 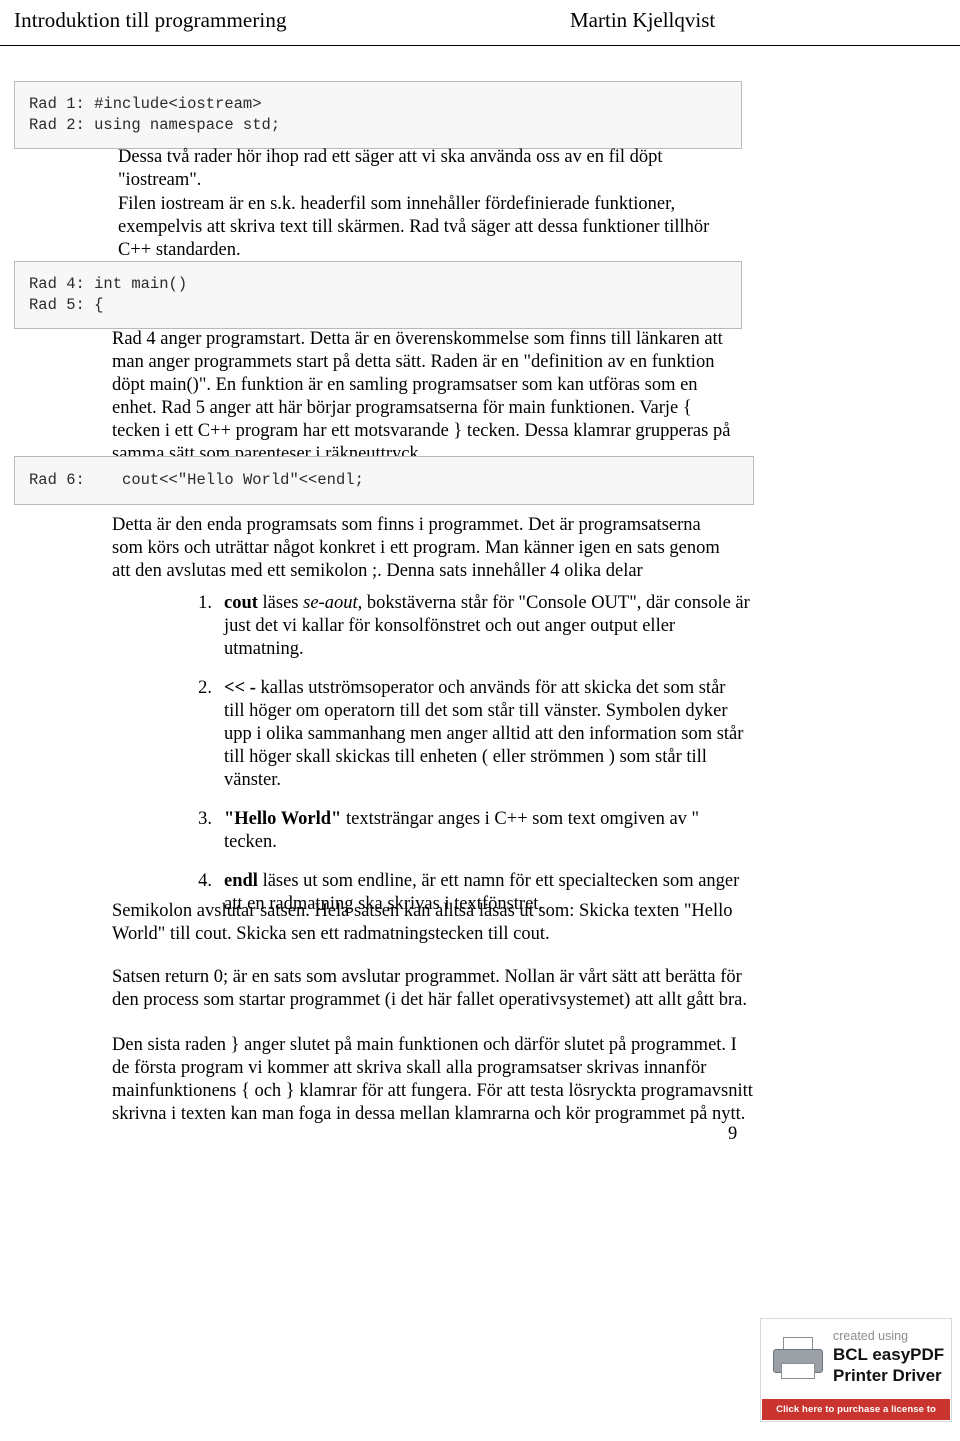 What do you see at coordinates (240, 688) in the screenshot?
I see `list-item-keyword: << -` at bounding box center [240, 688].